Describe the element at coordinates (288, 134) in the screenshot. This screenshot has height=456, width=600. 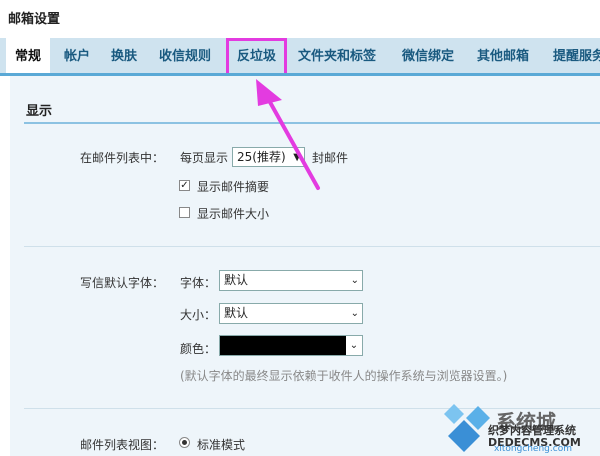
I see `annotation-arrow-icon` at that location.